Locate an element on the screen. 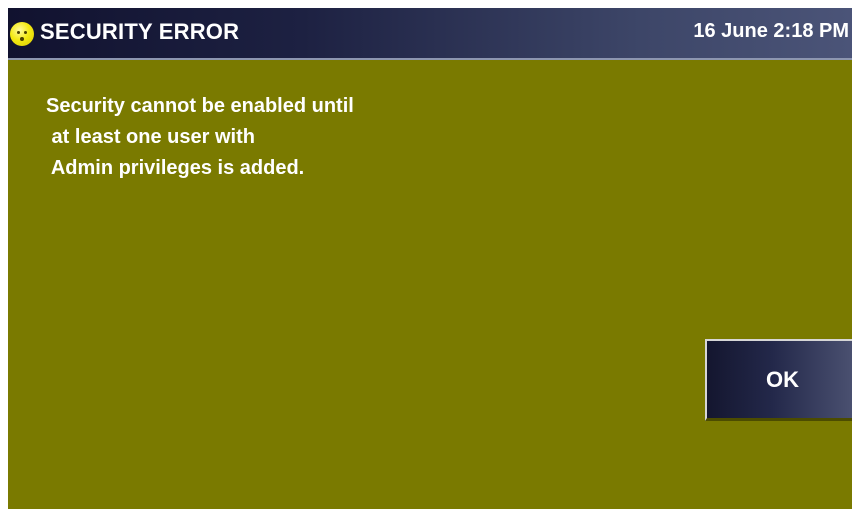 The height and width of the screenshot is (509, 852). date-time: 16 June 2:18 PM is located at coordinates (771, 31).